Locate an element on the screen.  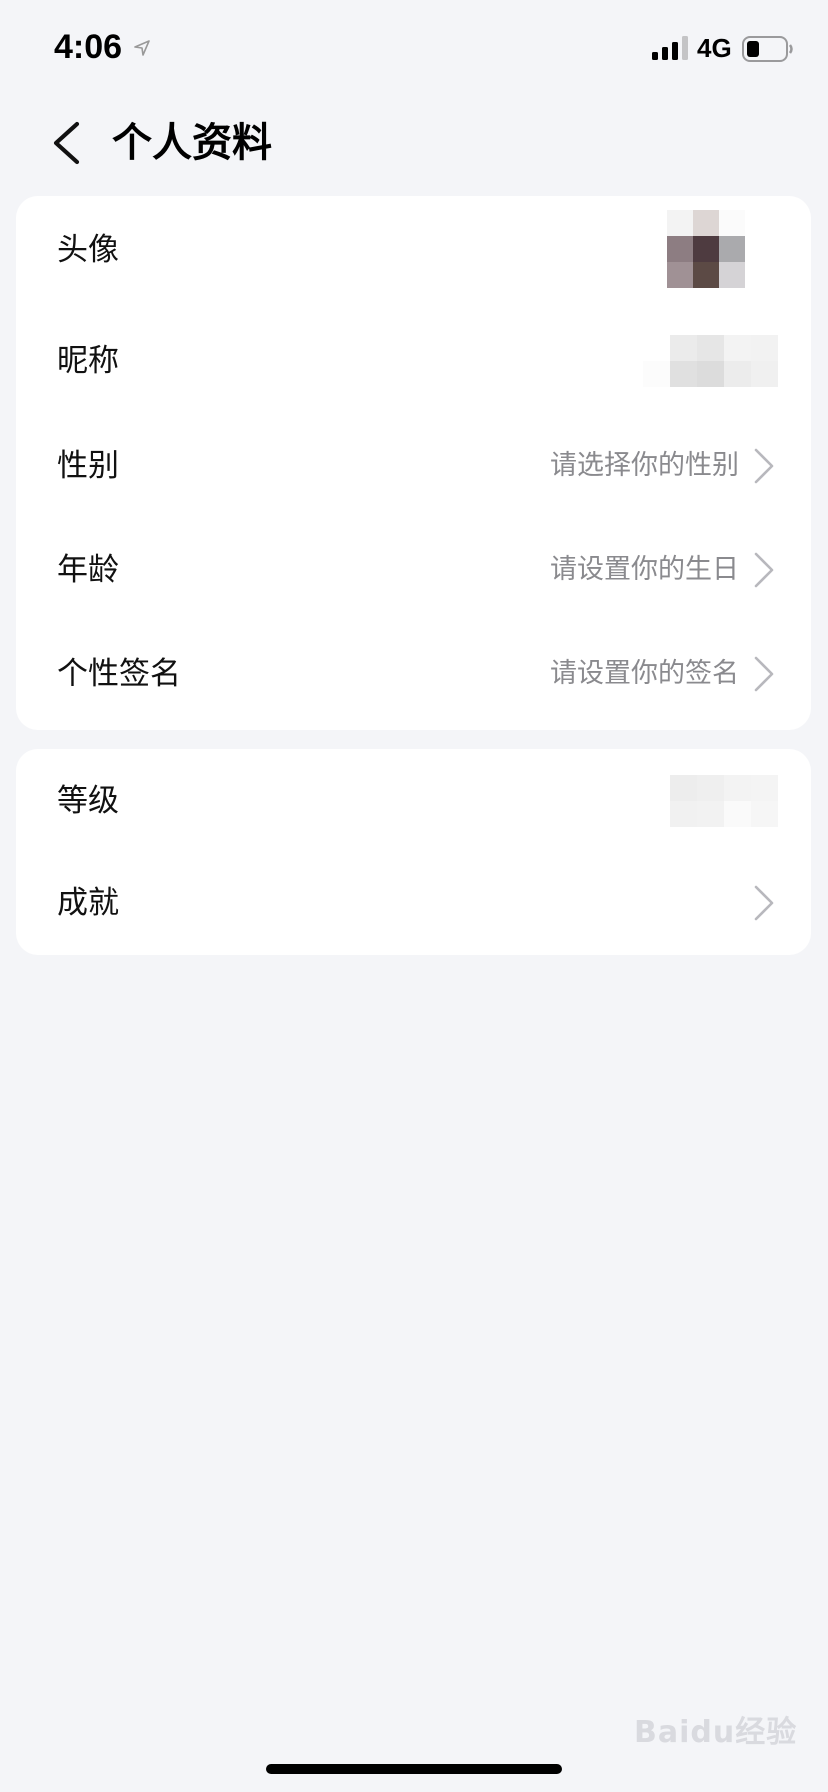
level-label: 等级 is located at coordinates (88, 801).